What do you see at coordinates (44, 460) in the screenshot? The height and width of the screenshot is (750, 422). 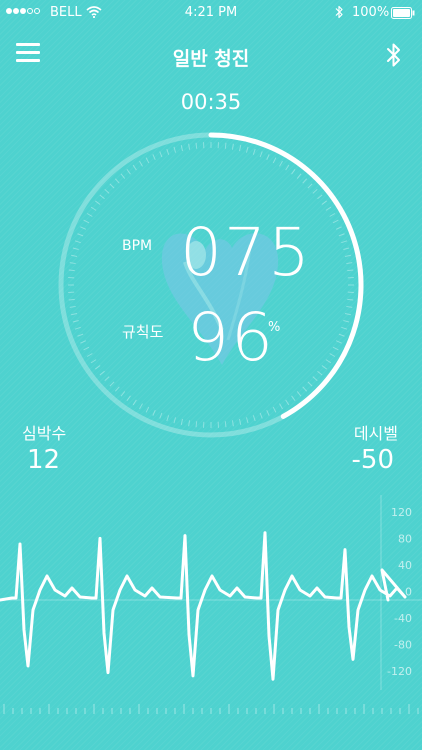 I see `heart-rate-value: 12` at bounding box center [44, 460].